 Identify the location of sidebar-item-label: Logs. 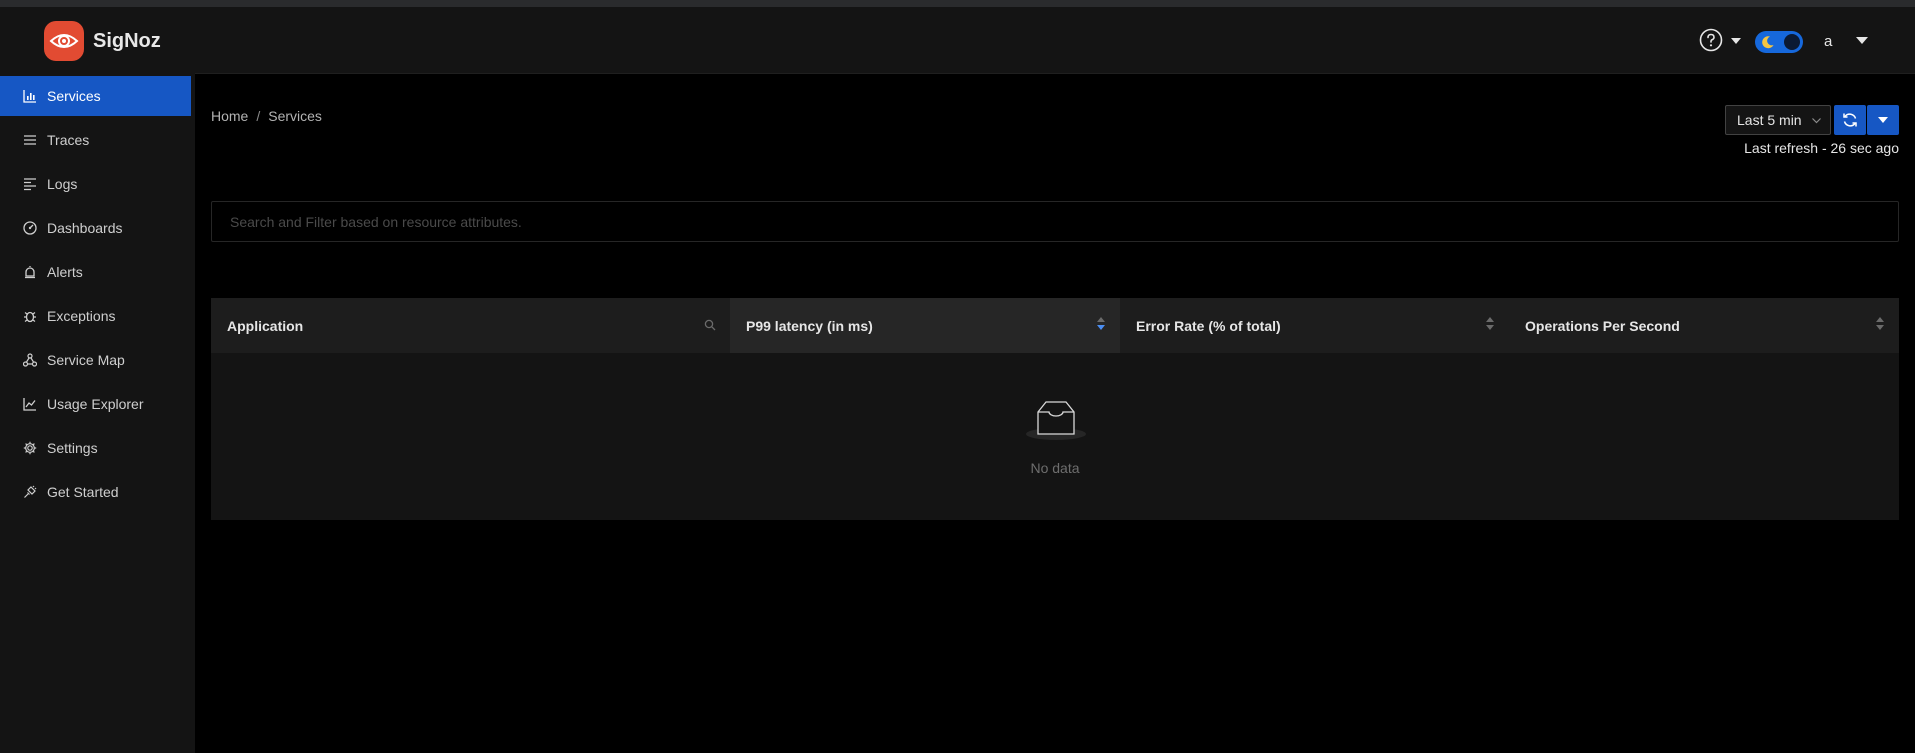
(62, 184).